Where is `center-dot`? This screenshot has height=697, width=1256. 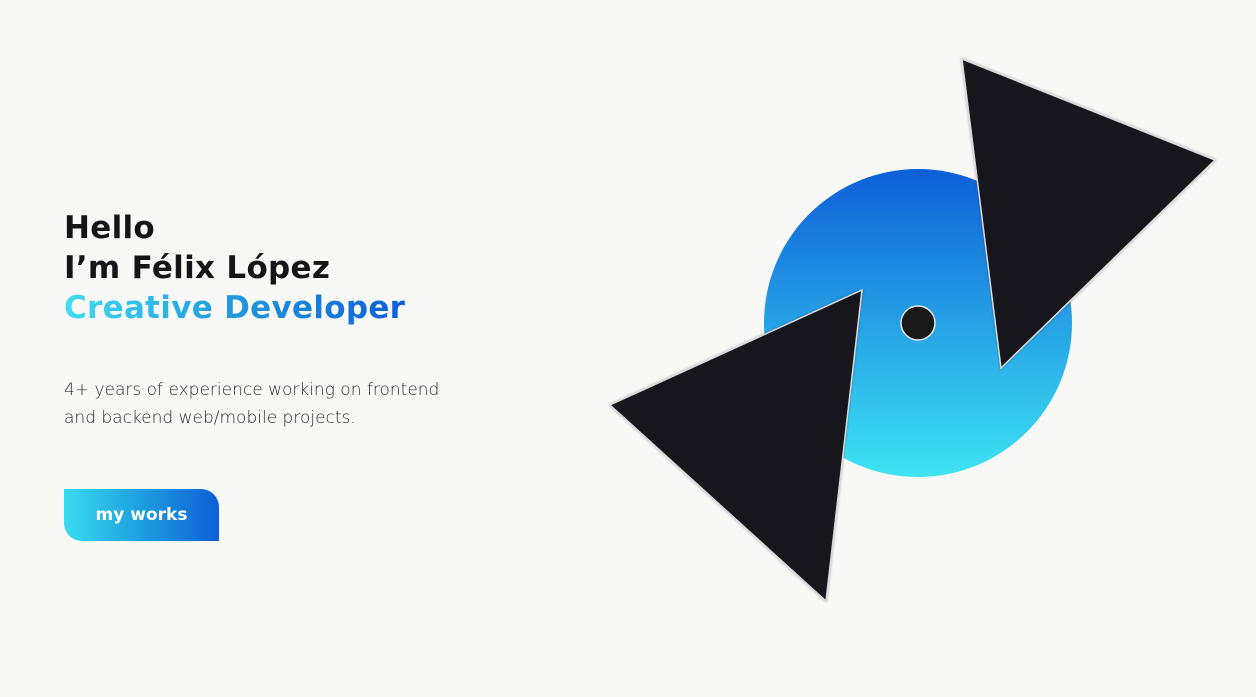 center-dot is located at coordinates (918, 323).